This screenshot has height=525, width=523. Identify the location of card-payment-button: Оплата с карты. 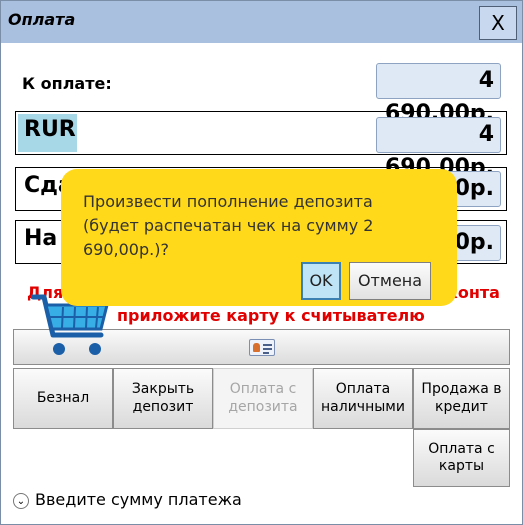
(461, 458).